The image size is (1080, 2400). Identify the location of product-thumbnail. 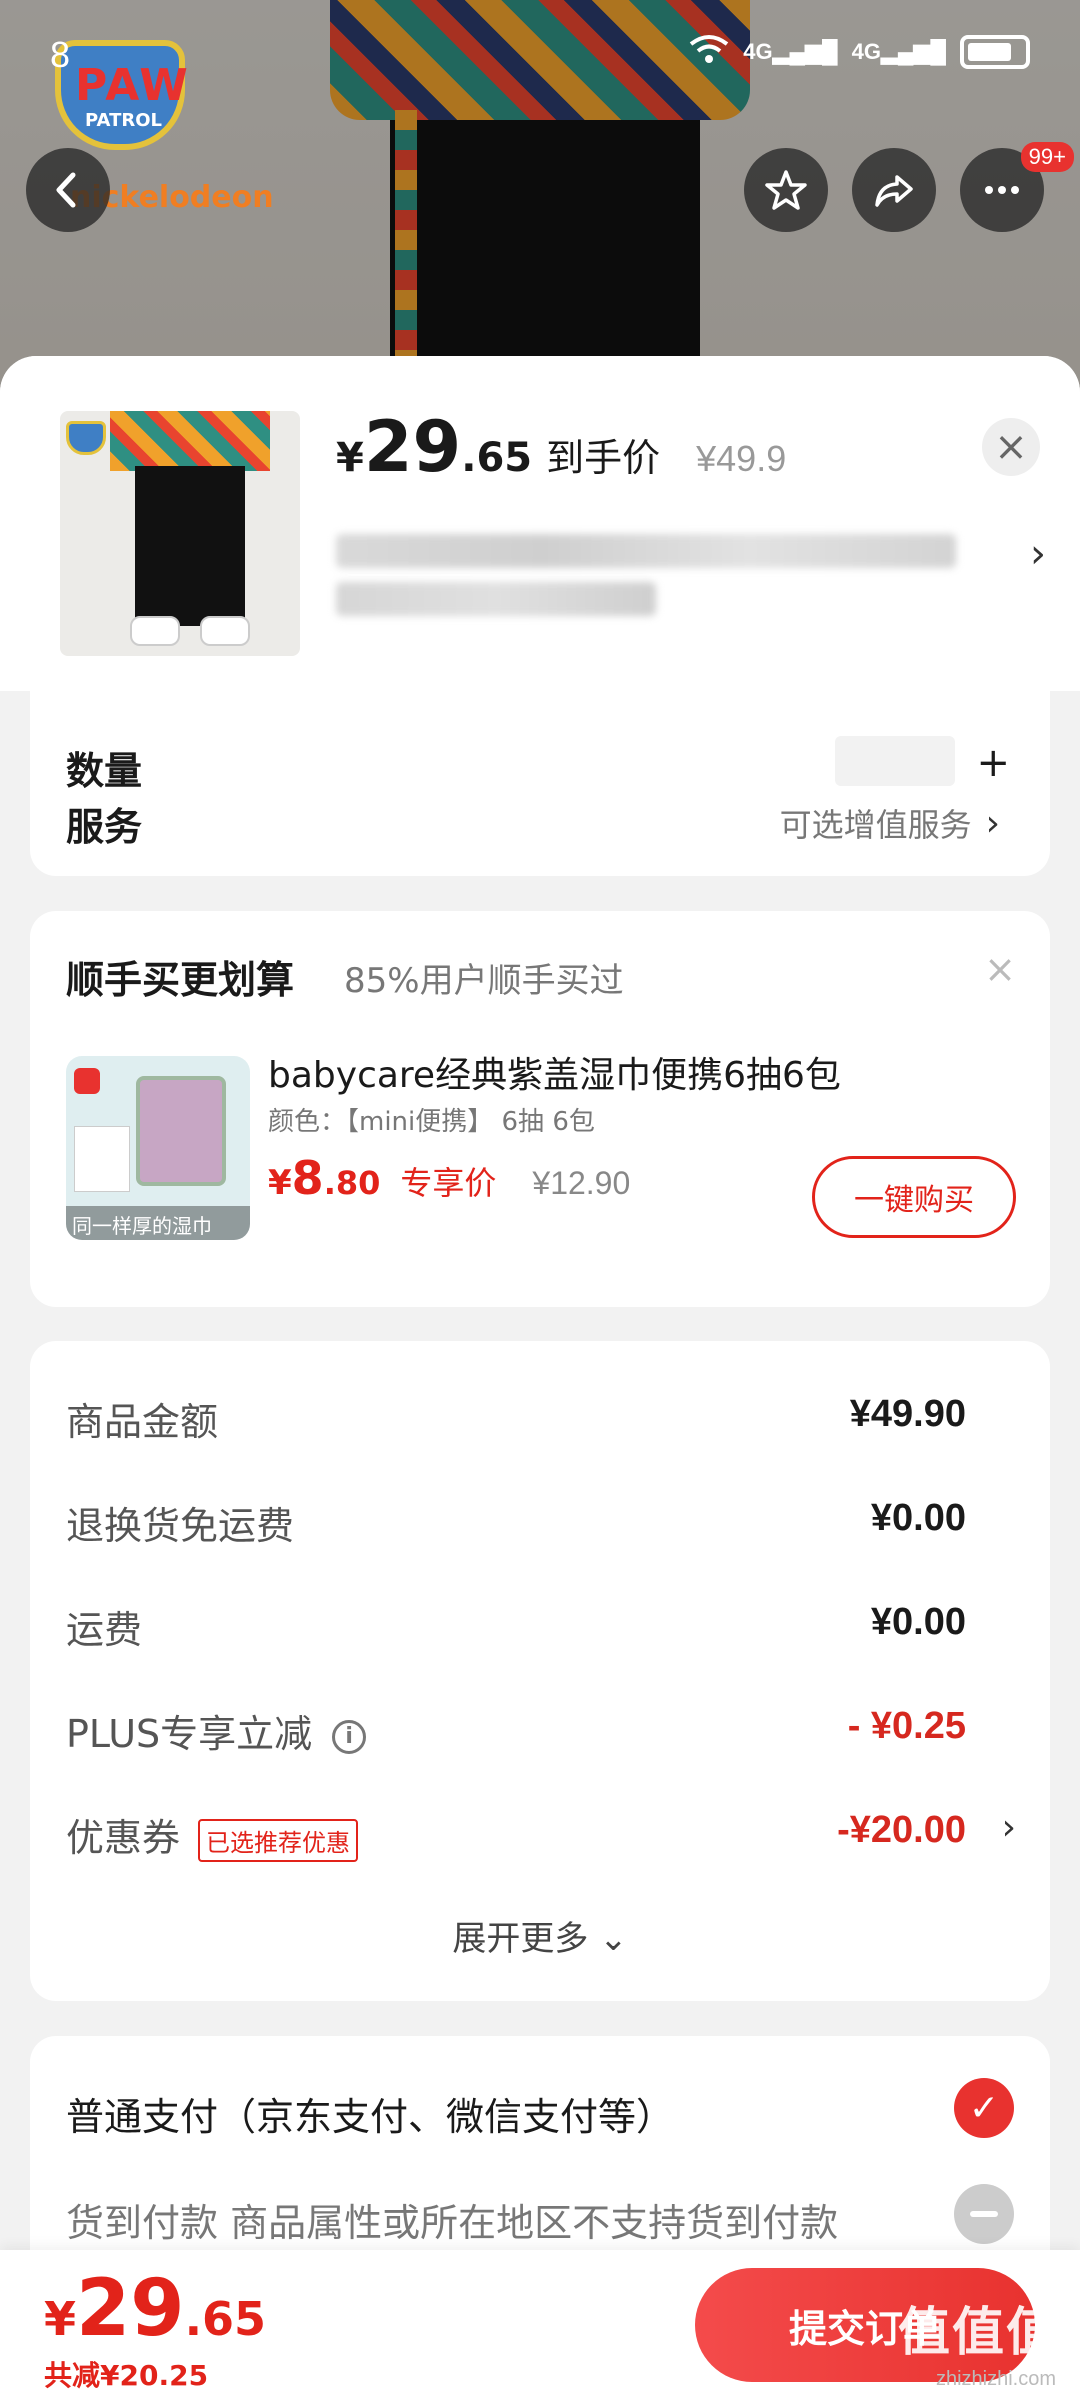
(180, 533).